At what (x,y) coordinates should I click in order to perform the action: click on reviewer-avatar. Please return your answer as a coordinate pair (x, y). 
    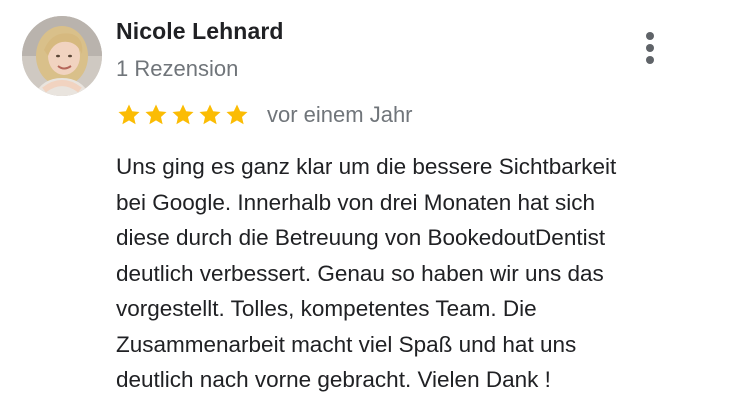
    Looking at the image, I should click on (62, 56).